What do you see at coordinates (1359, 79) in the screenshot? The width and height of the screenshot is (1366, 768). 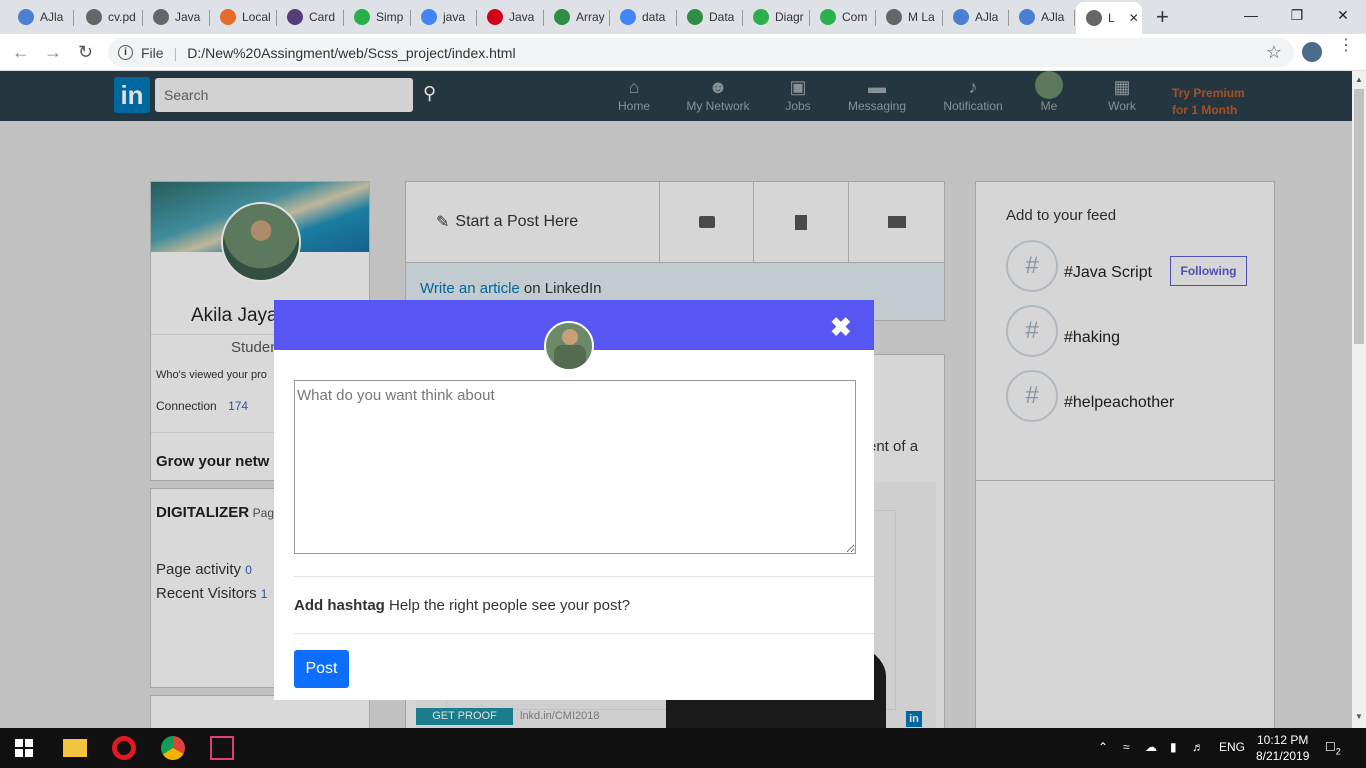 I see `scroll-up-icon: ▲` at bounding box center [1359, 79].